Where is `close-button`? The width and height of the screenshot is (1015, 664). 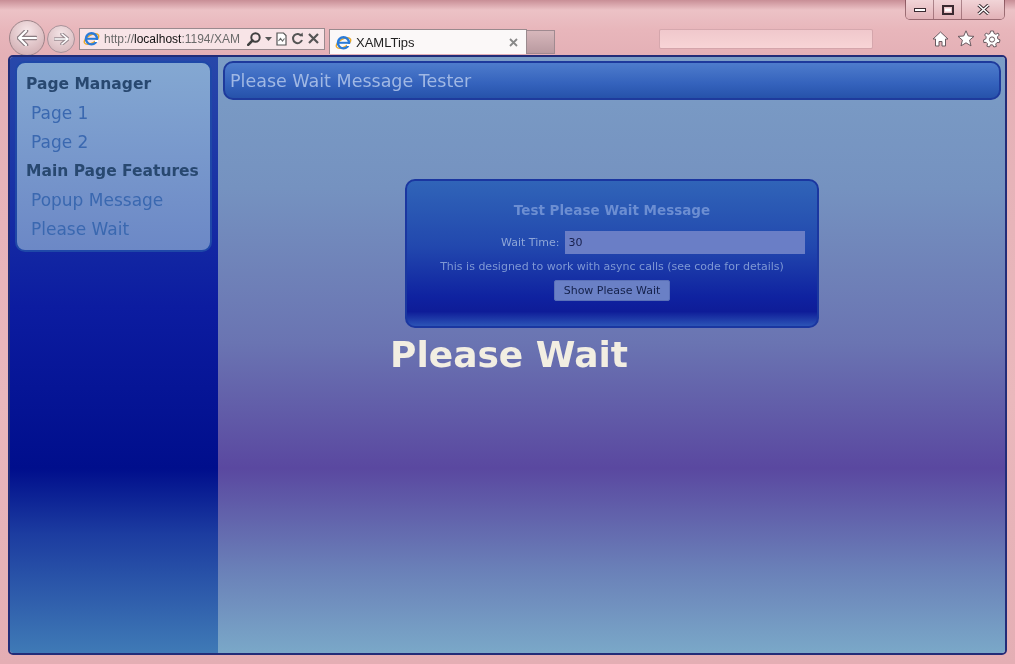
close-button is located at coordinates (983, 9).